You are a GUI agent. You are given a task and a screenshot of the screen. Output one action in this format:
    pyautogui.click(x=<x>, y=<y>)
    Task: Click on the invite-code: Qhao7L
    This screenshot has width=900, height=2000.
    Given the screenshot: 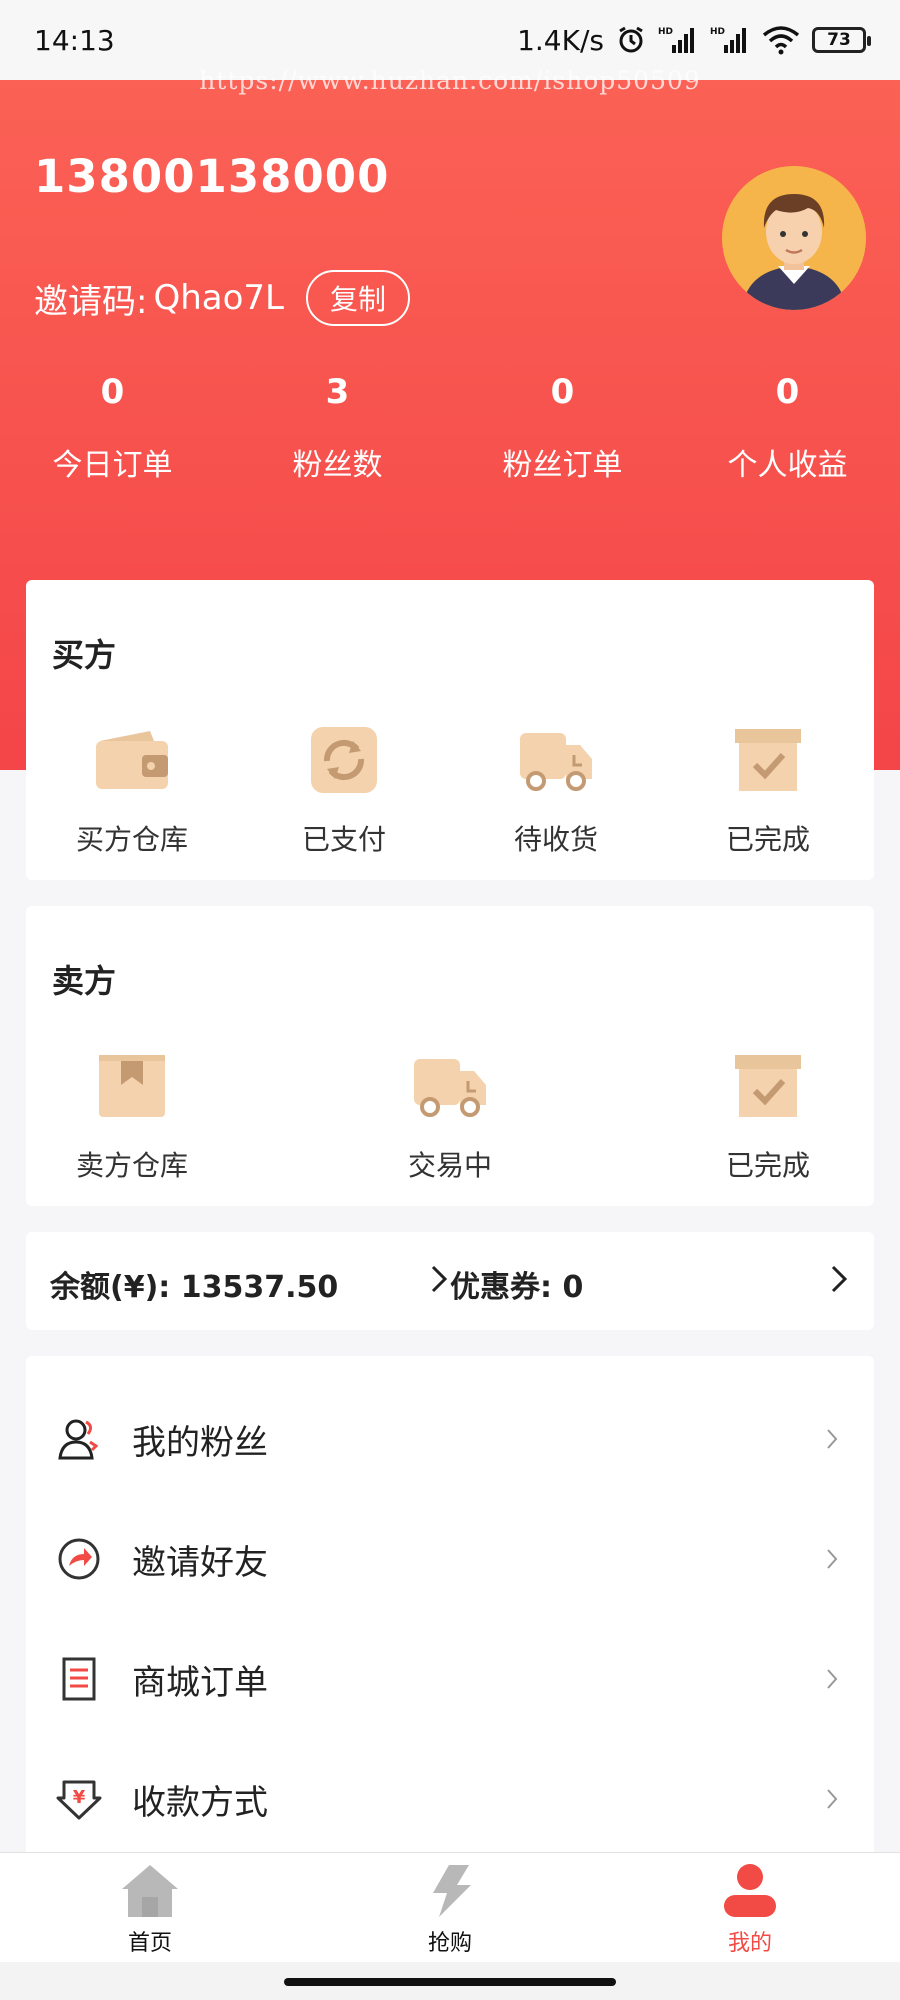 What is the action you would take?
    pyautogui.click(x=218, y=298)
    